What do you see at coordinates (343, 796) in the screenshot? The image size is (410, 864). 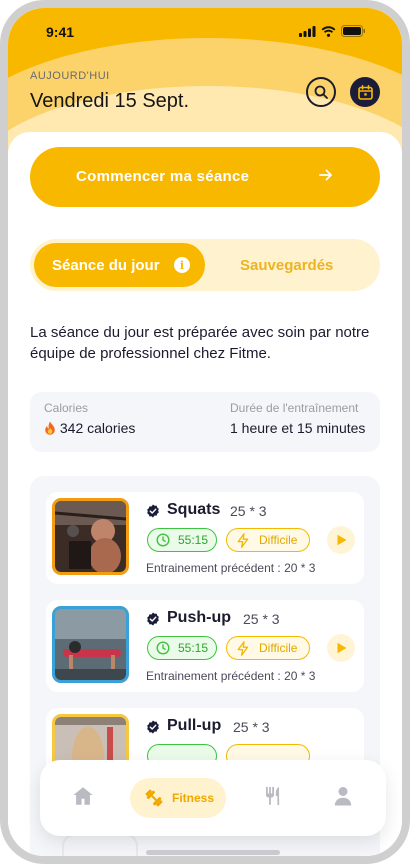 I see `user-icon` at bounding box center [343, 796].